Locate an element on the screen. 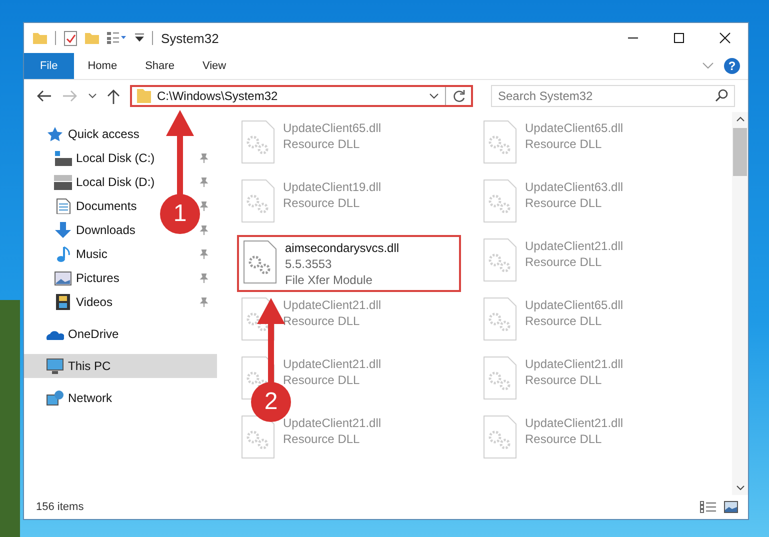 The width and height of the screenshot is (769, 537). sidebar-item: Downloads is located at coordinates (106, 230).